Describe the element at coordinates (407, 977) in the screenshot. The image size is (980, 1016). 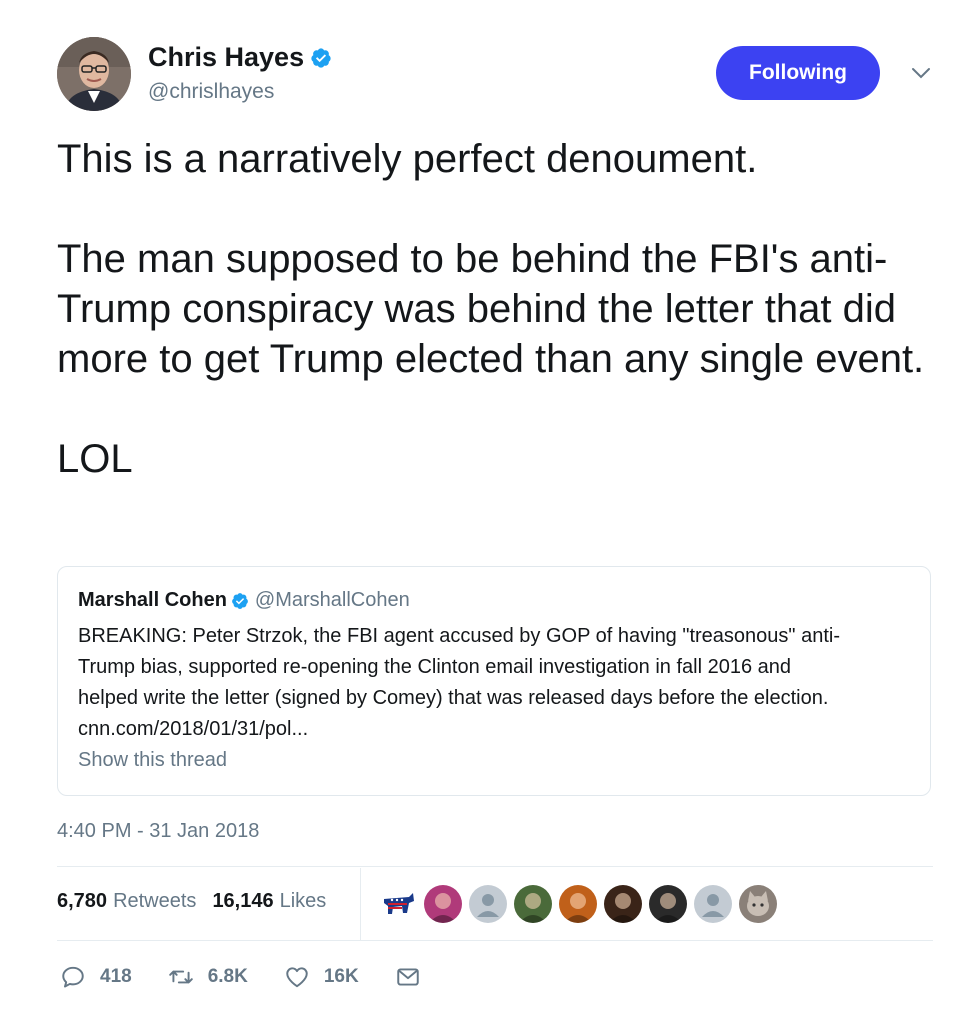
I see `envelope-icon` at that location.